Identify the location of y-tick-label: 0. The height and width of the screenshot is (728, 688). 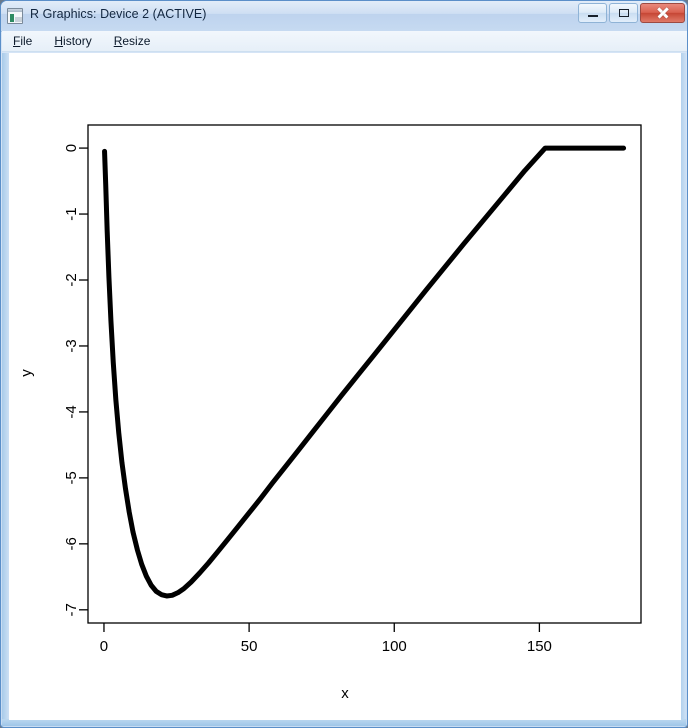
(71, 148).